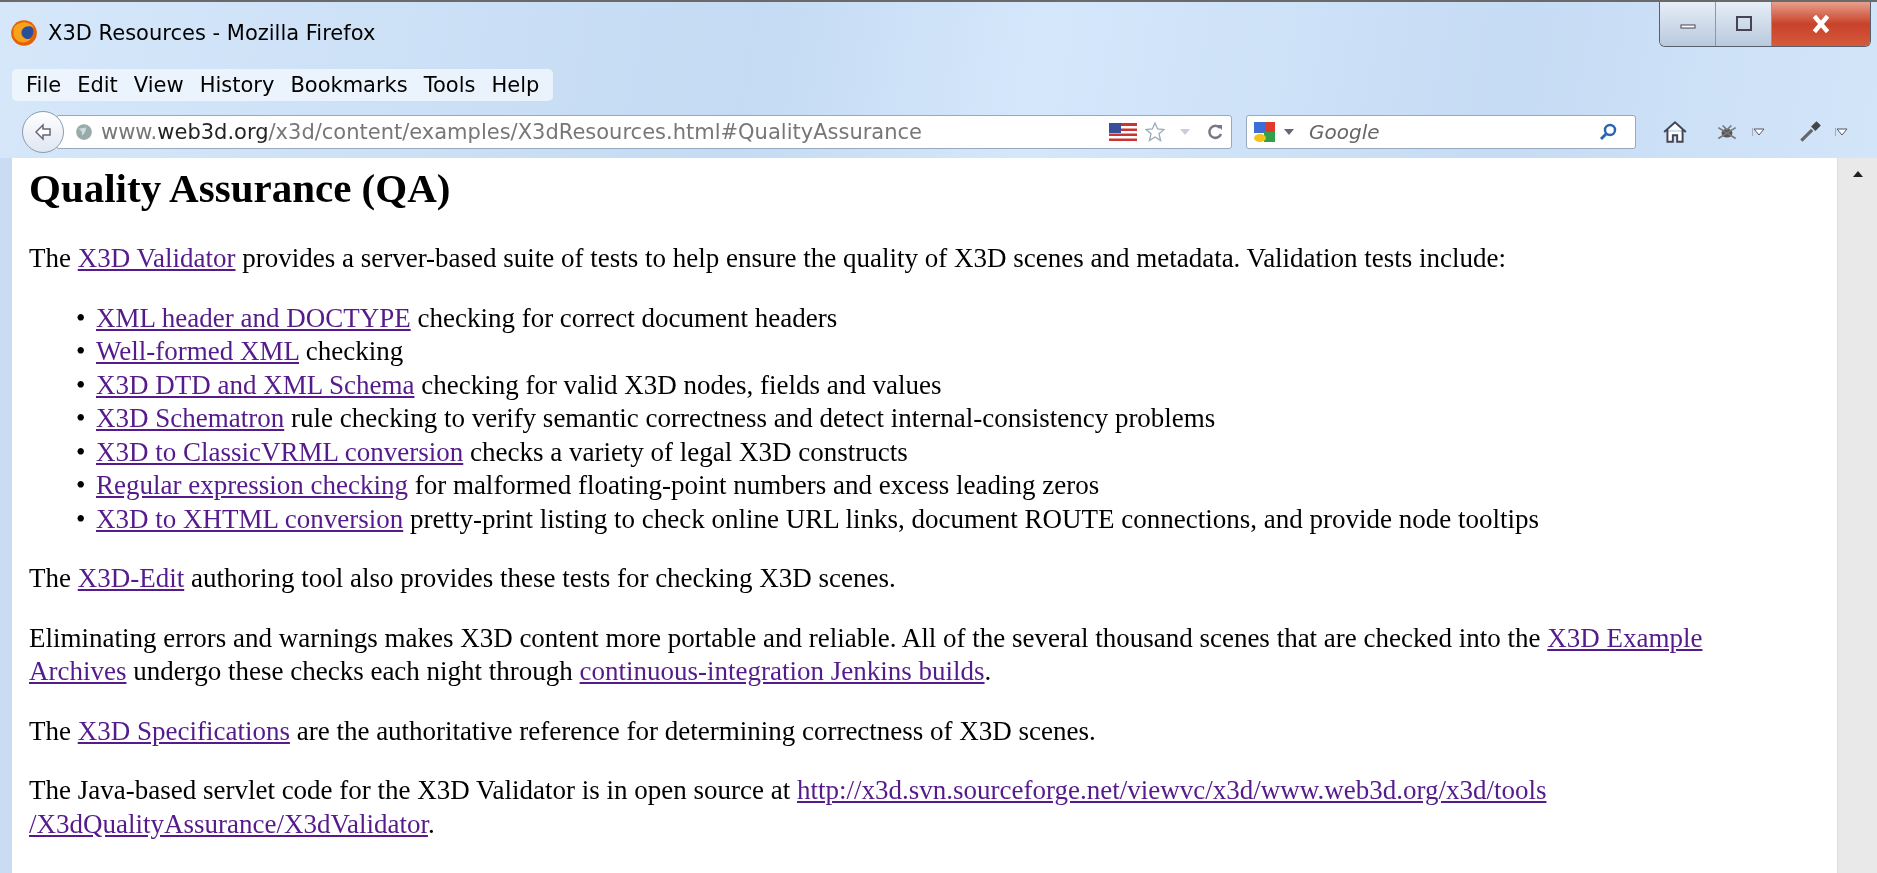 The image size is (1877, 873). What do you see at coordinates (502, 452) in the screenshot?
I see `list-item-text: X3D to ClassicVRML conversion checks a variety of legal X3D constructs` at bounding box center [502, 452].